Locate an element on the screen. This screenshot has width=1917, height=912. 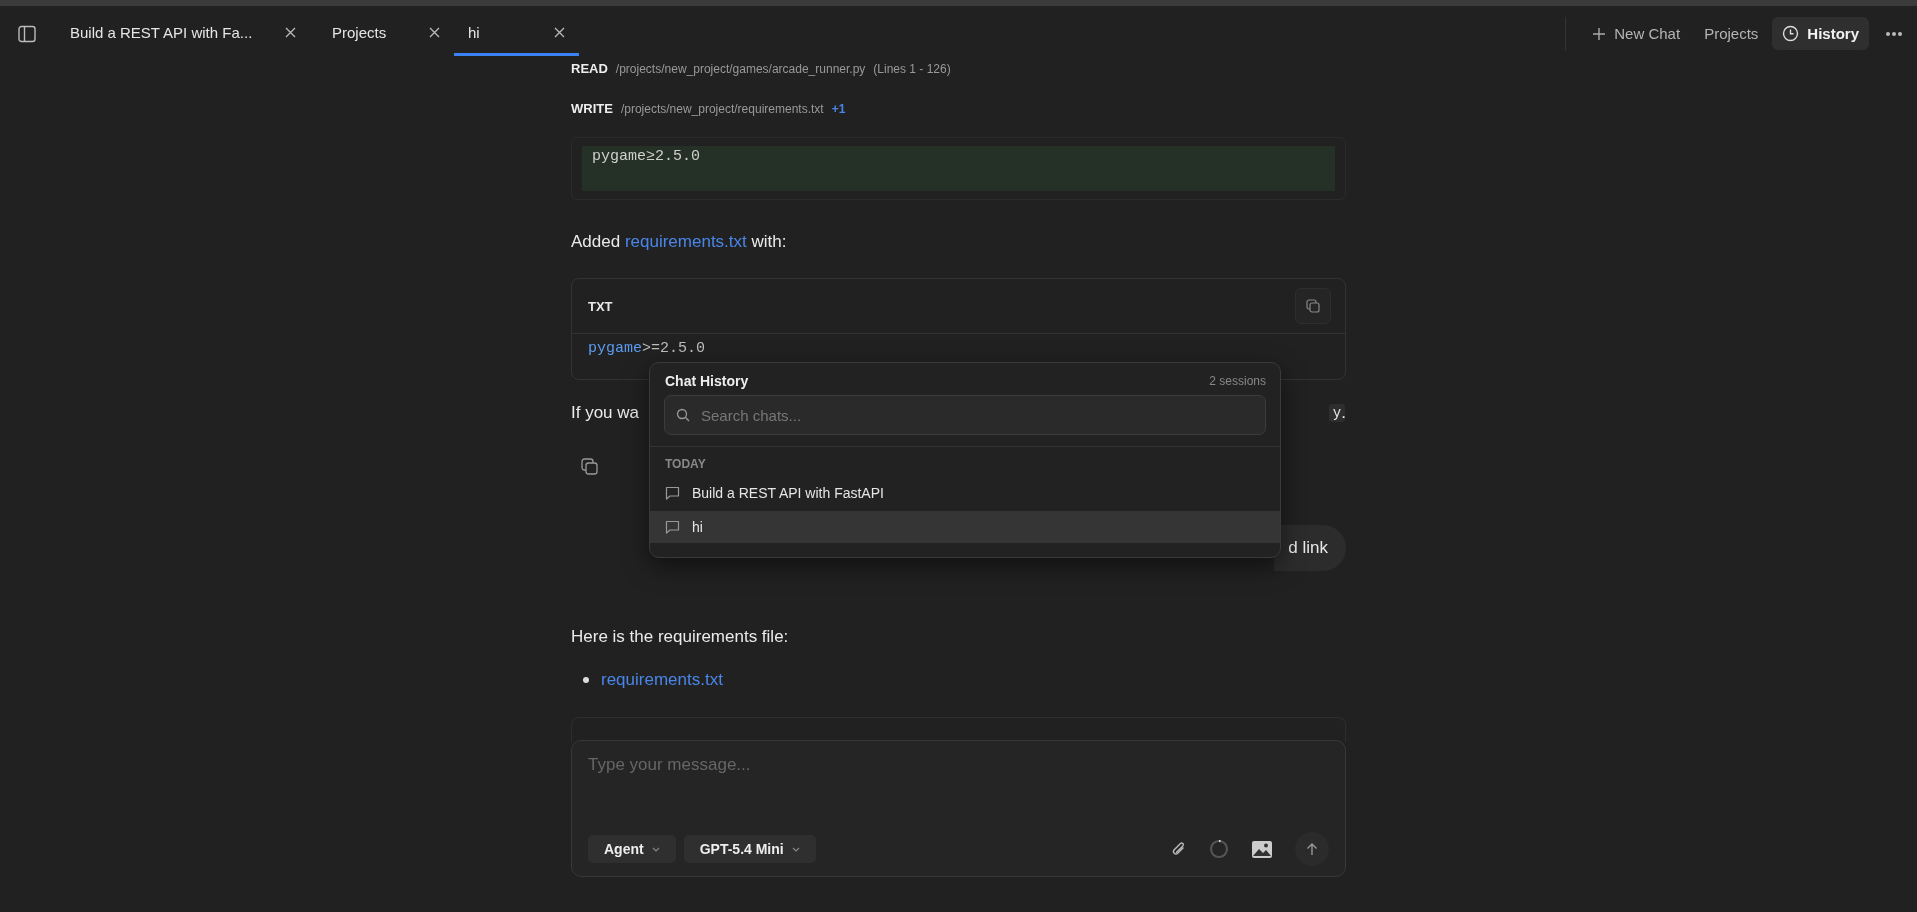
message-composer: Type your message... Agent GPT-5.4 Mini is located at coordinates (958, 808).